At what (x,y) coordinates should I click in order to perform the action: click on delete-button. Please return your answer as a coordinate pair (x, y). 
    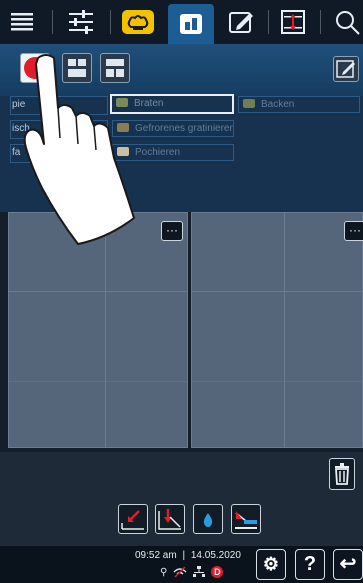
    Looking at the image, I should click on (342, 474).